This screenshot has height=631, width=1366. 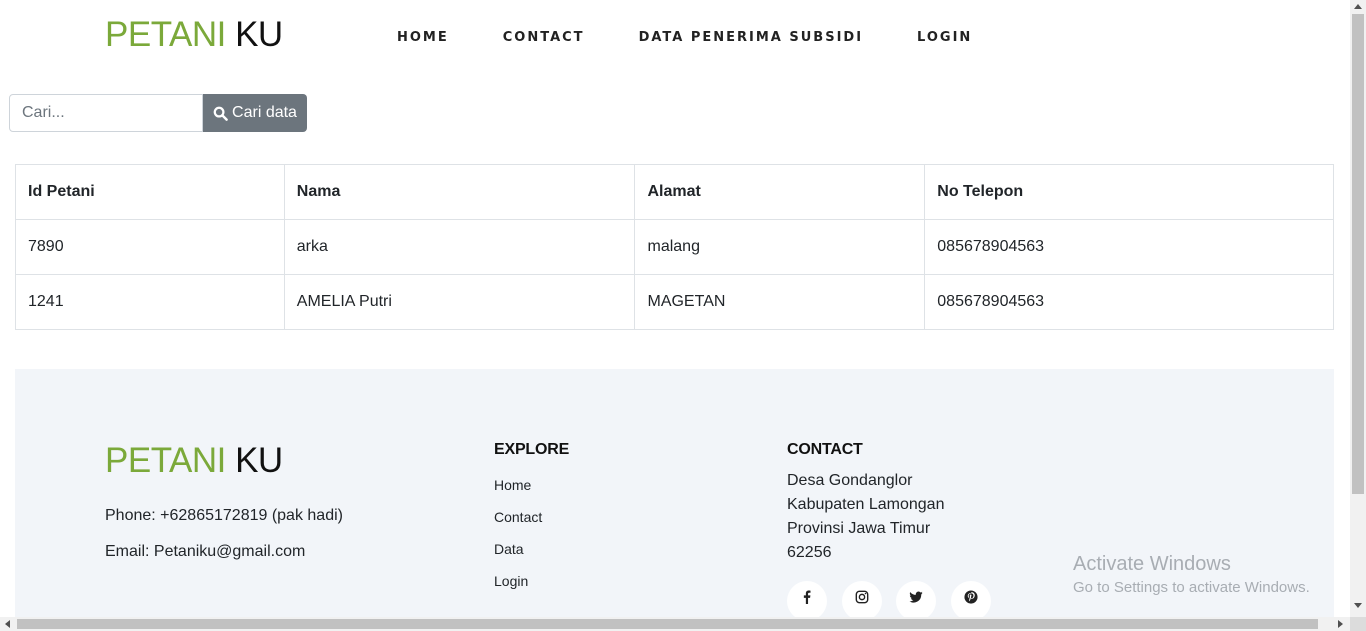 What do you see at coordinates (1358, 6) in the screenshot?
I see `scroll-up-arrow-icon` at bounding box center [1358, 6].